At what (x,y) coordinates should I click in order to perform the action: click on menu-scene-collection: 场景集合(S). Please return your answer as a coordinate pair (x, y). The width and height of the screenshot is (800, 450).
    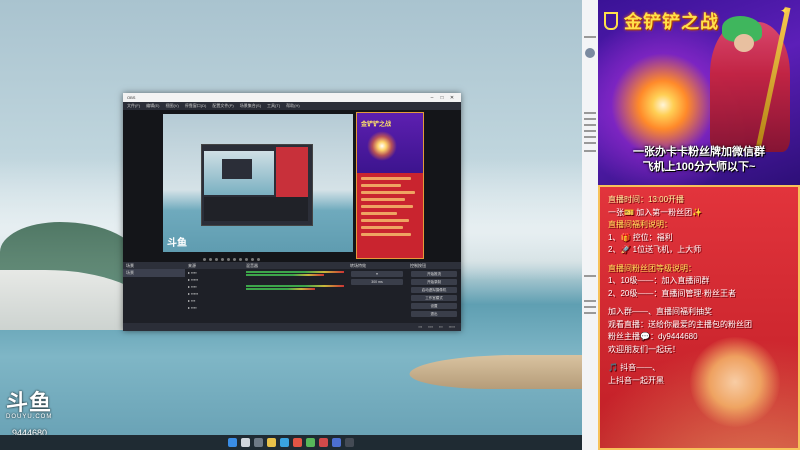
    Looking at the image, I should click on (250, 106).